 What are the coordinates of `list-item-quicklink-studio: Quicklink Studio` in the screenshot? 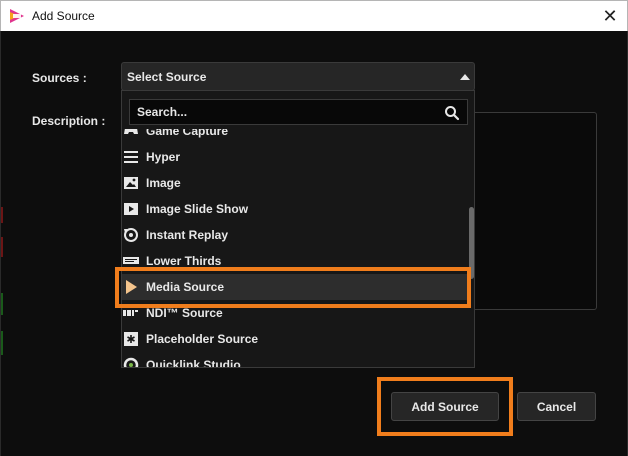 It's located at (294, 360).